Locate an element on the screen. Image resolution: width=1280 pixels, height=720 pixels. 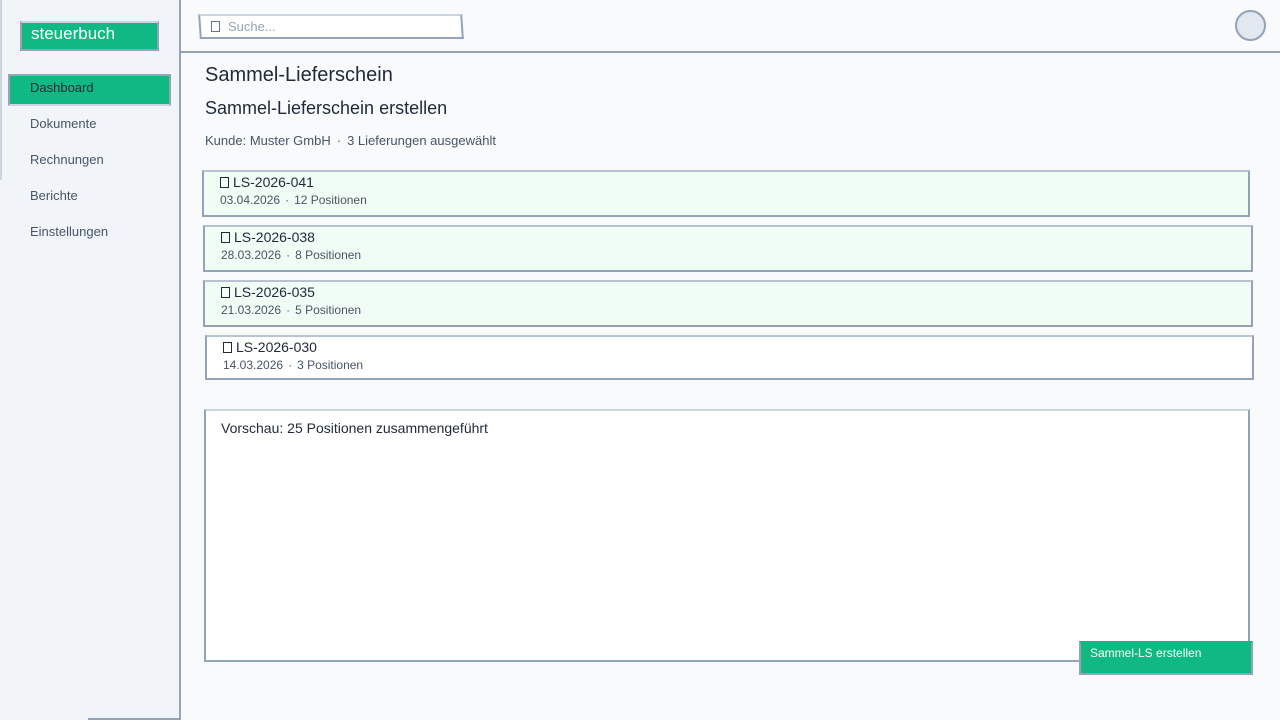
delivery-date: 28.03.2026 is located at coordinates (251, 255).